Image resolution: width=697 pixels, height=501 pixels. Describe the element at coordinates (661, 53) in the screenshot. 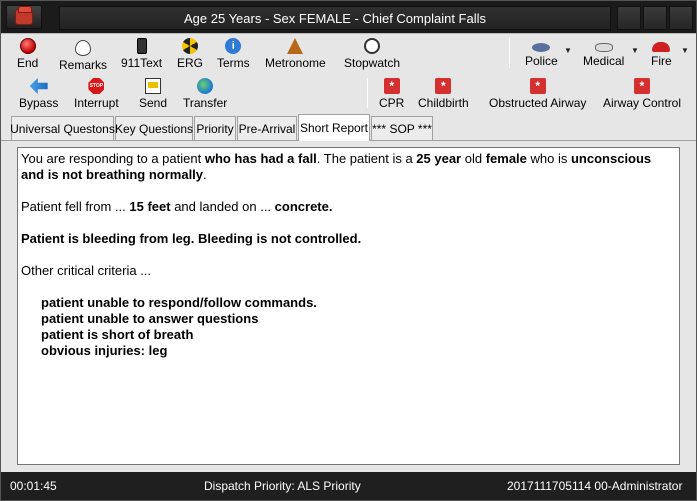

I see `fire-button: Fire` at that location.